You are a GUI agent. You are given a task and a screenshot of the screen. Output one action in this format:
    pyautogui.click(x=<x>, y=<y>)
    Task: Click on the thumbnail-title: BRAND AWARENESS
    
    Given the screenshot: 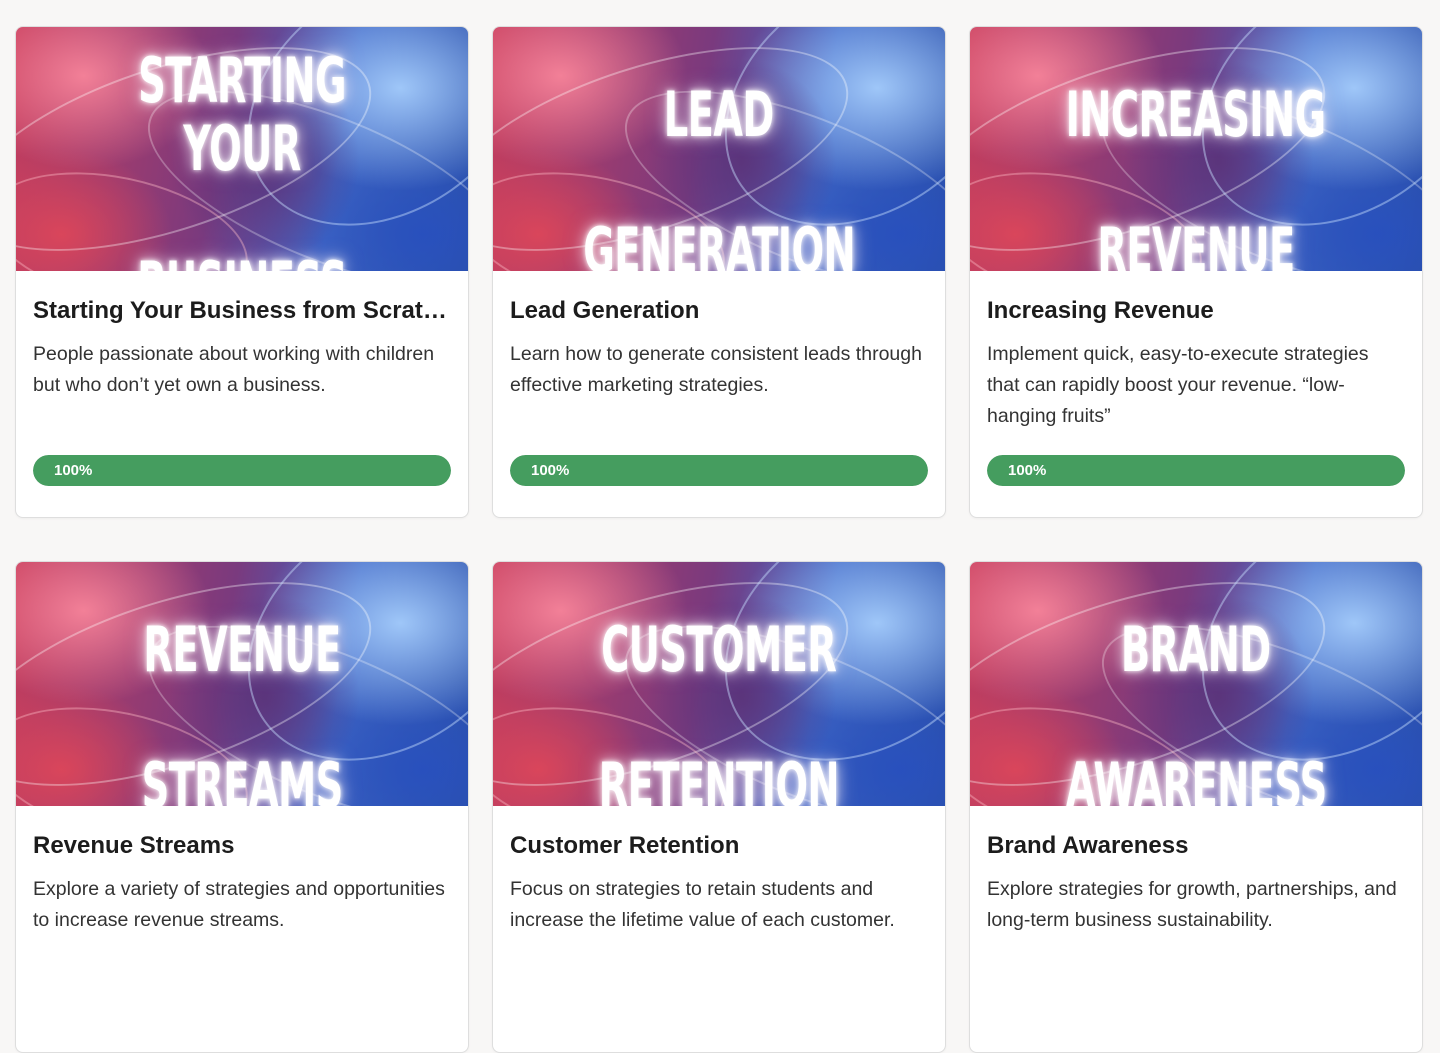 What is the action you would take?
    pyautogui.click(x=1196, y=684)
    